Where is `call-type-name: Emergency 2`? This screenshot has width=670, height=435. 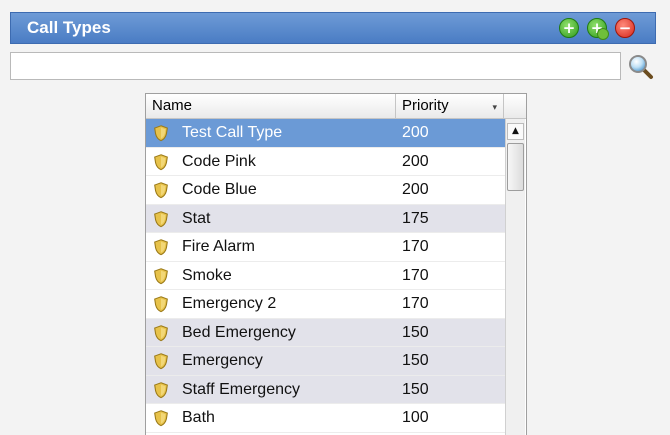
call-type-name: Emergency 2 is located at coordinates (229, 303).